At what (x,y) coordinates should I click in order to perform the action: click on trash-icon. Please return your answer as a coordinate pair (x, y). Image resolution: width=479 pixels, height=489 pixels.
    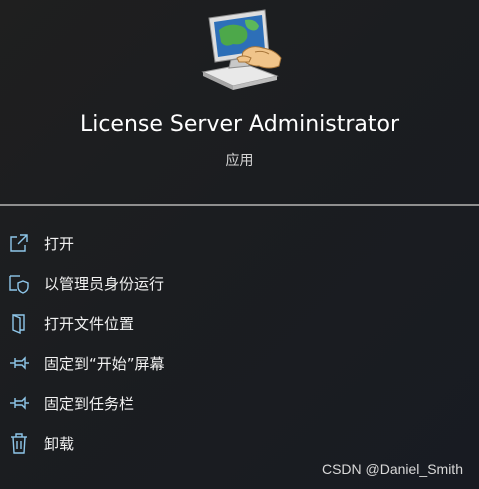
    Looking at the image, I should click on (19, 443).